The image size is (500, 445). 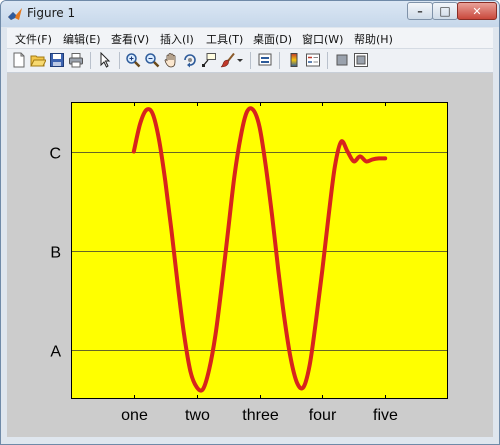 What do you see at coordinates (260, 415) in the screenshot?
I see `x-tick-label: three` at bounding box center [260, 415].